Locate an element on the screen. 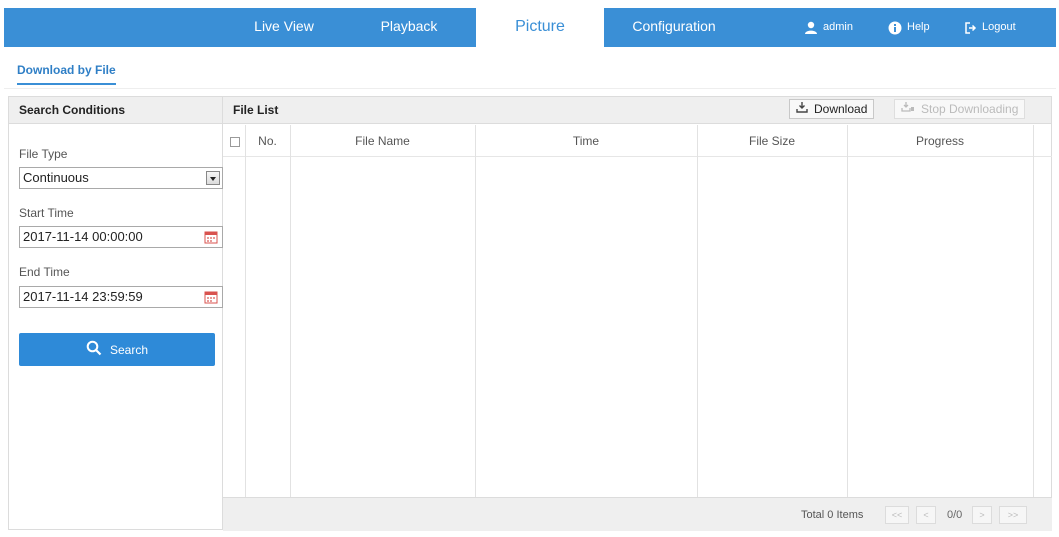 The width and height of the screenshot is (1059, 537). column-header-time: Time is located at coordinates (586, 141).